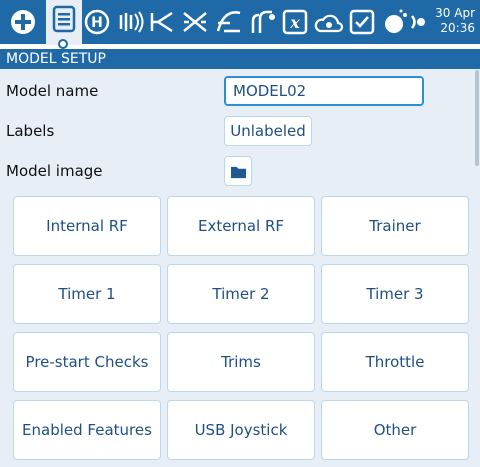 The height and width of the screenshot is (467, 480). Describe the element at coordinates (64, 19) in the screenshot. I see `model-setup-icon` at that location.